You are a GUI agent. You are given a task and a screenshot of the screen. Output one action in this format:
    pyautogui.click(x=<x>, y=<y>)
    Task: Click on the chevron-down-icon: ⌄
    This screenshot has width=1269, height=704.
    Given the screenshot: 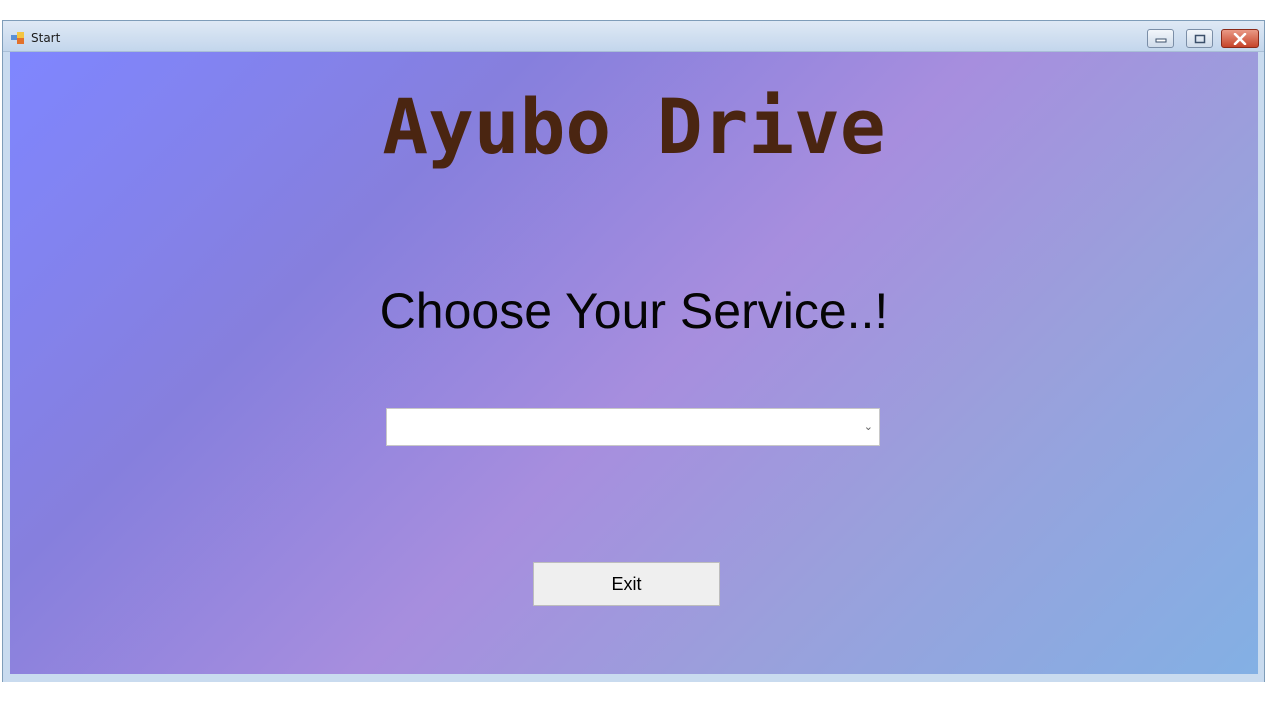 What is the action you would take?
    pyautogui.click(x=868, y=426)
    